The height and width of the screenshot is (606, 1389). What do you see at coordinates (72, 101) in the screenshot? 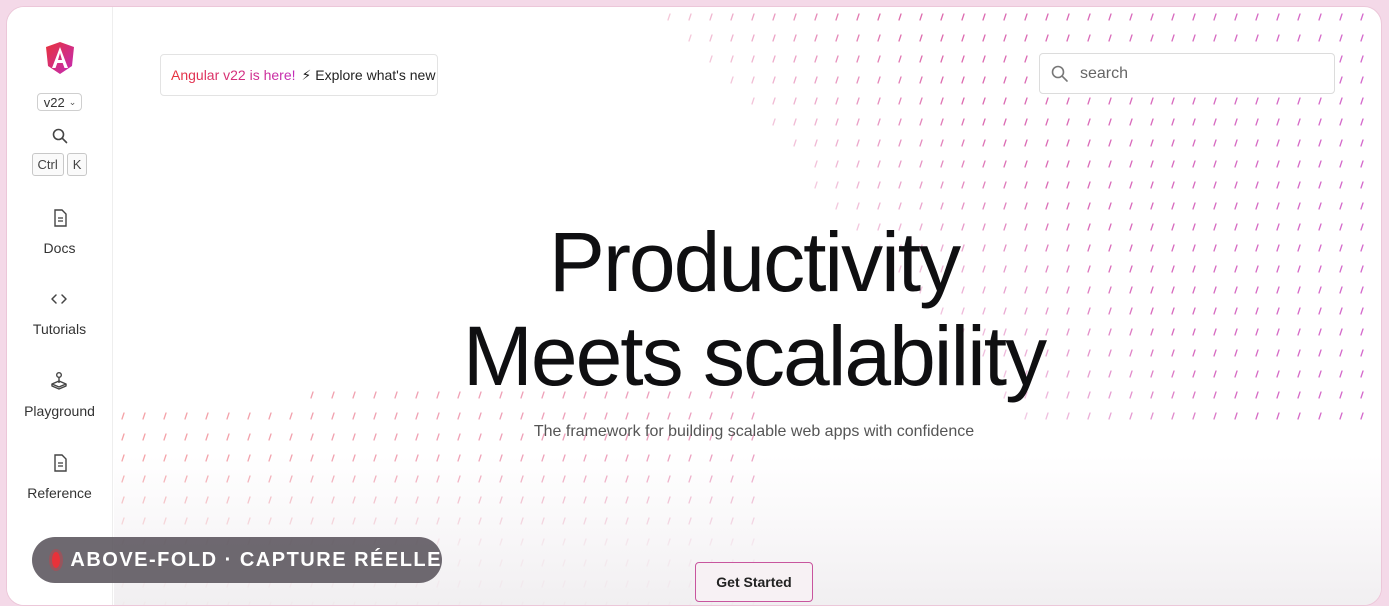
I see `chevron-down-icon: ⌄` at bounding box center [72, 101].